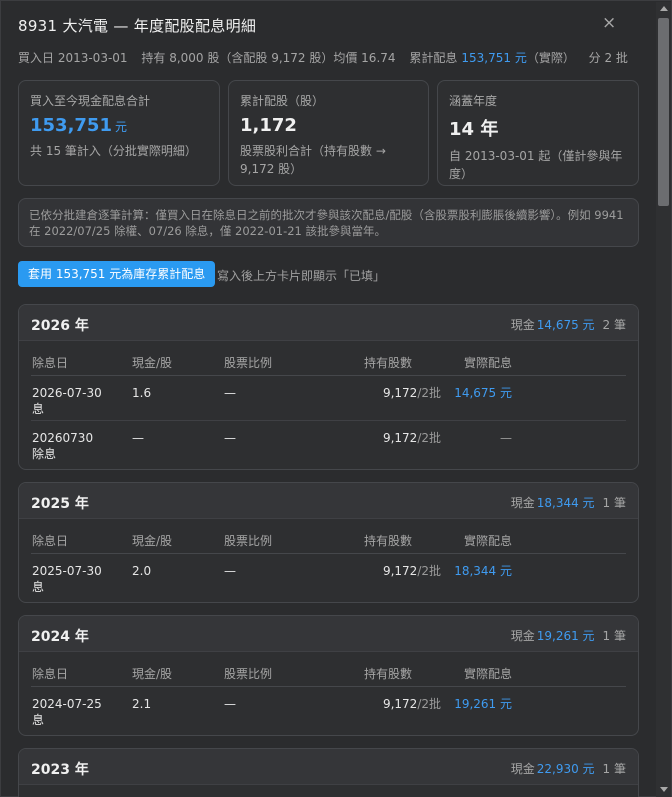 The width and height of the screenshot is (672, 797). I want to click on table-row: 20260730 除息 — — 9,172/2批 —, so click(328, 445).